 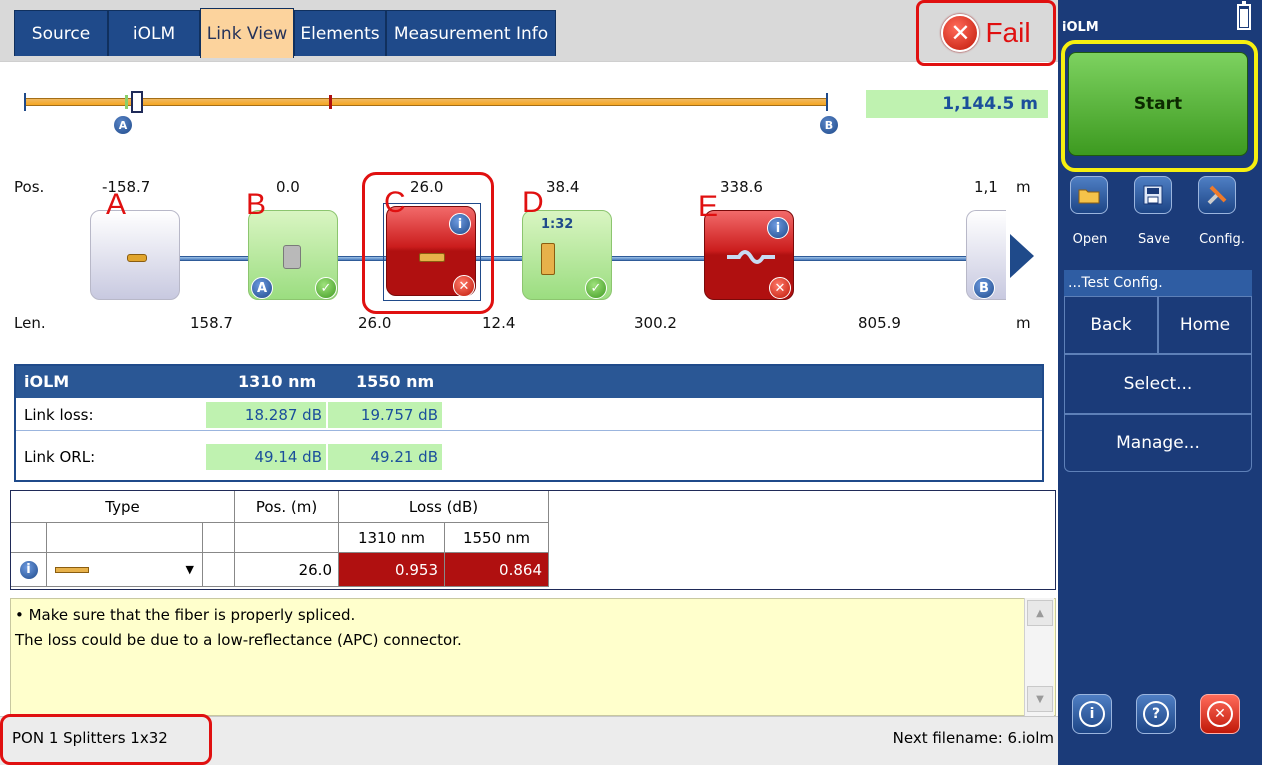 I want to click on tab-elements: Elements, so click(x=340, y=33).